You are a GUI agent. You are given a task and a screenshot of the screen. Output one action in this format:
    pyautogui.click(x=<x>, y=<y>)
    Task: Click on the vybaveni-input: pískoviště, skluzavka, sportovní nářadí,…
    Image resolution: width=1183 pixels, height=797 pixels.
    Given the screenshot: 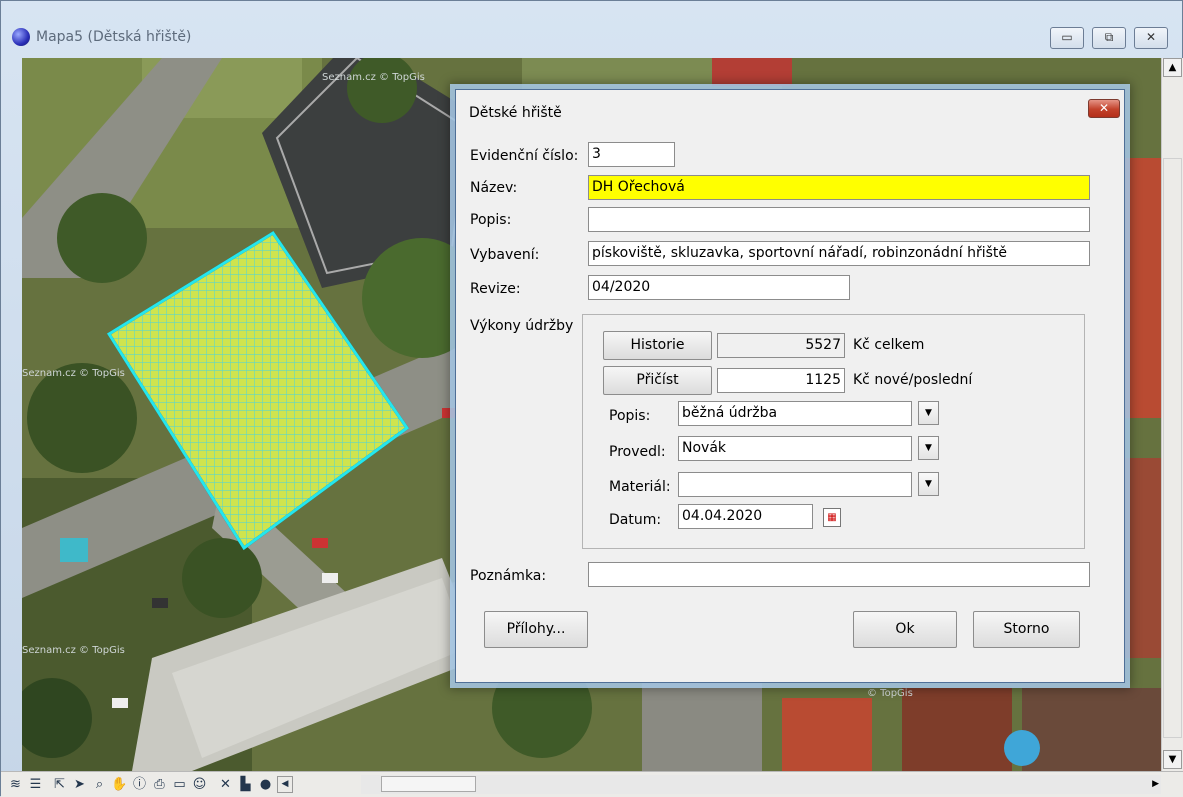 What is the action you would take?
    pyautogui.click(x=839, y=253)
    